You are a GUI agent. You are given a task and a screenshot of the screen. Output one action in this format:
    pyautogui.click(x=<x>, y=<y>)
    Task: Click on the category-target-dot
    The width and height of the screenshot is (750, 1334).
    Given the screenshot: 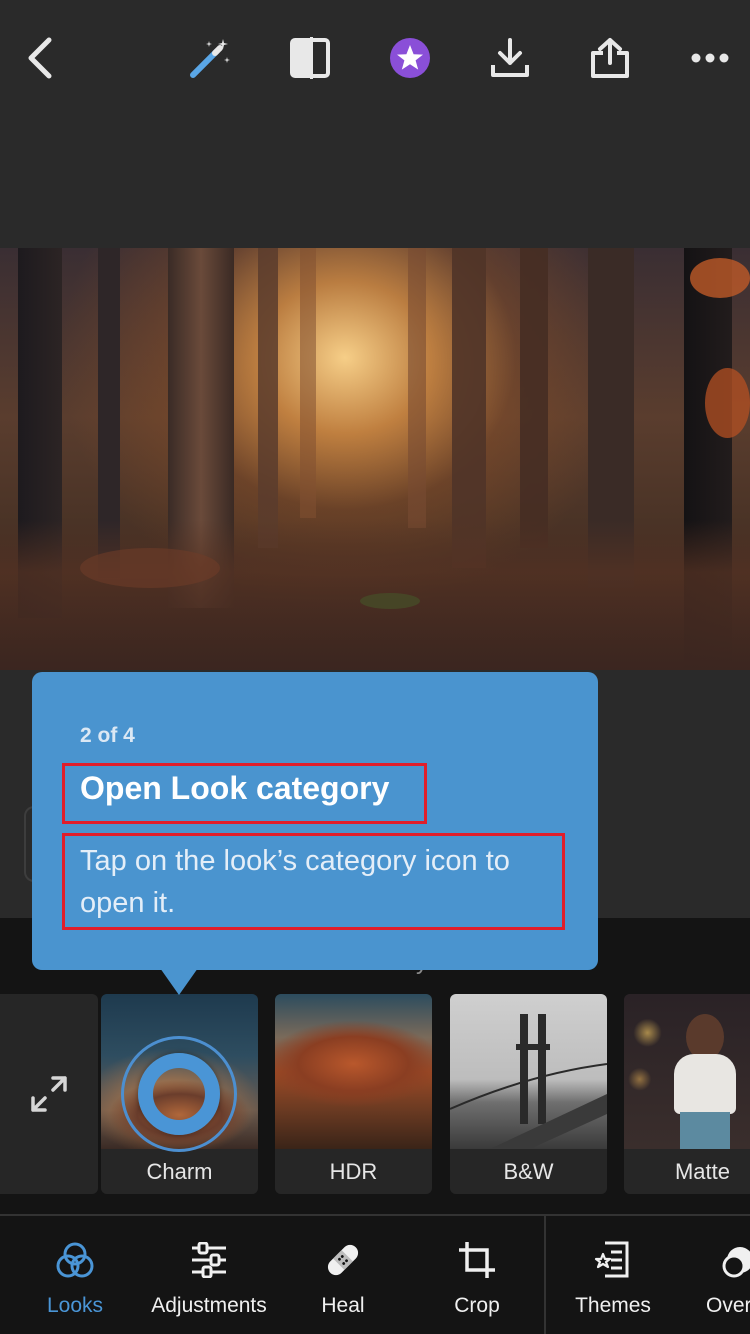 What is the action you would take?
    pyautogui.click(x=179, y=1094)
    